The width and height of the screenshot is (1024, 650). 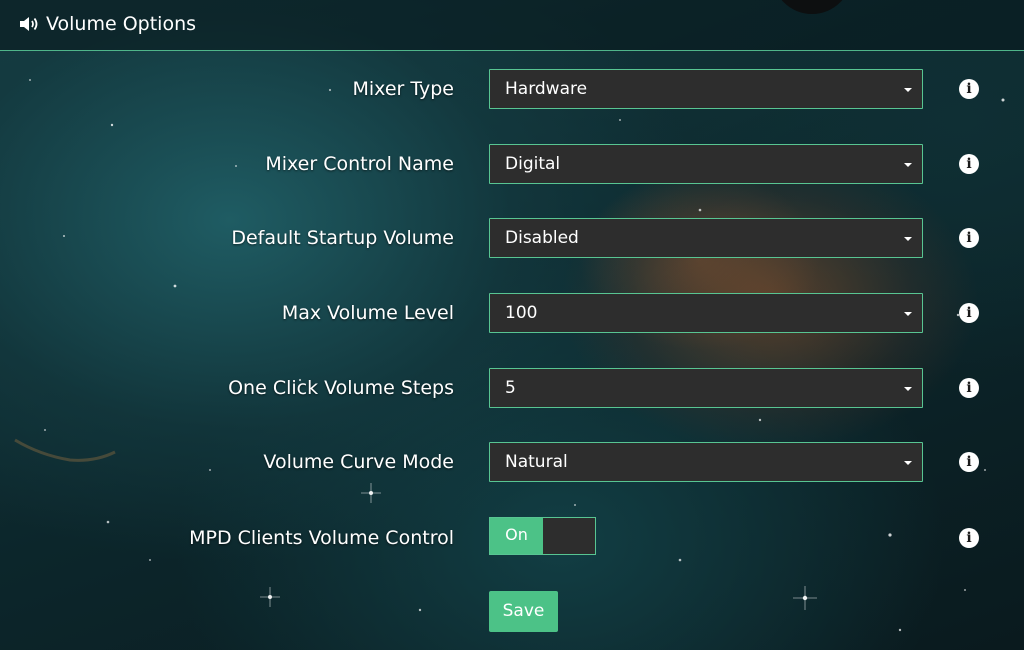 I want to click on setting-row-mixer-control-name: Mixer Control Name Digital i, so click(x=512, y=164).